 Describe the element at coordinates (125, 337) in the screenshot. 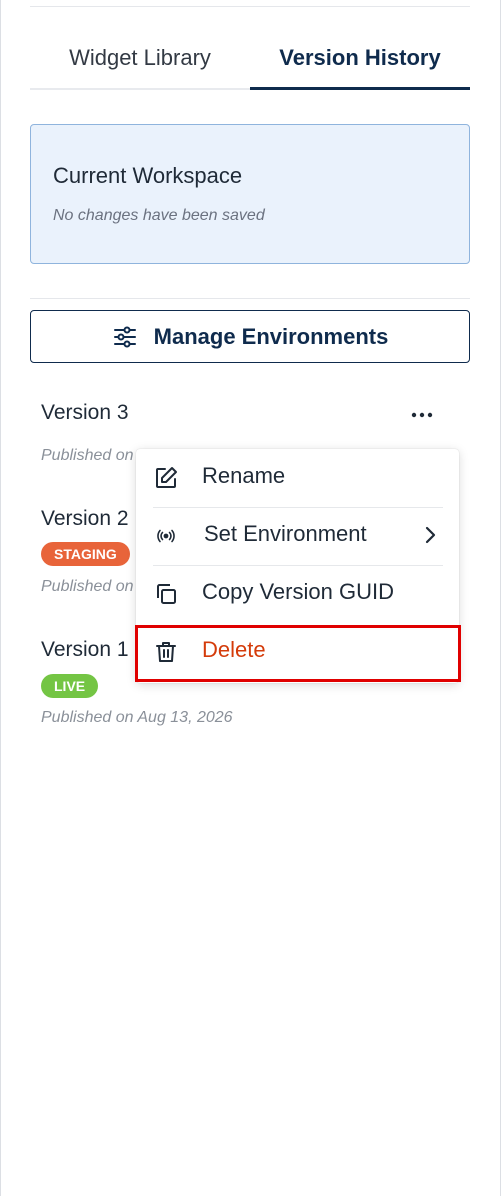

I see `sliders-icon` at that location.